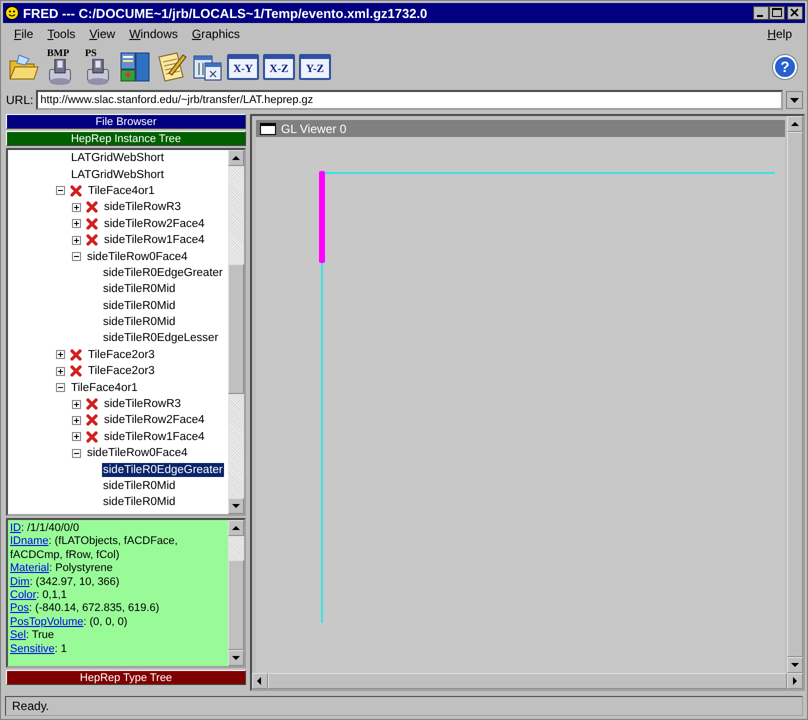 The width and height of the screenshot is (808, 720). What do you see at coordinates (60, 67) in the screenshot?
I see `export-button: BMP` at bounding box center [60, 67].